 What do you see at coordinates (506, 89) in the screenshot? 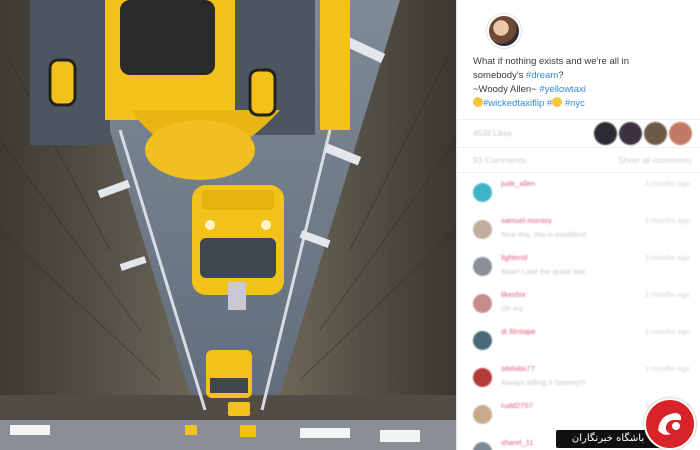
I see `caption-text: ~Woody Allen~` at bounding box center [506, 89].